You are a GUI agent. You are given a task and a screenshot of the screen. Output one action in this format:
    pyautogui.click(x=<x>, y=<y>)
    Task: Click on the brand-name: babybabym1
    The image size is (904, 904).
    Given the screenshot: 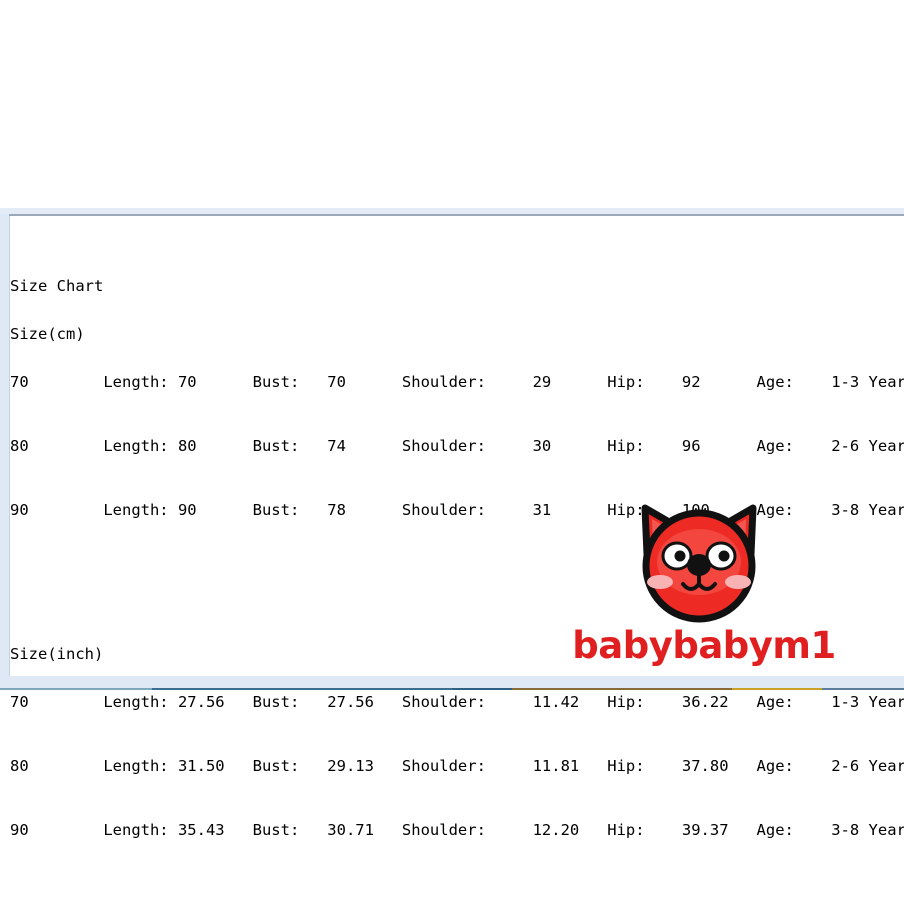 What is the action you would take?
    pyautogui.click(x=704, y=645)
    